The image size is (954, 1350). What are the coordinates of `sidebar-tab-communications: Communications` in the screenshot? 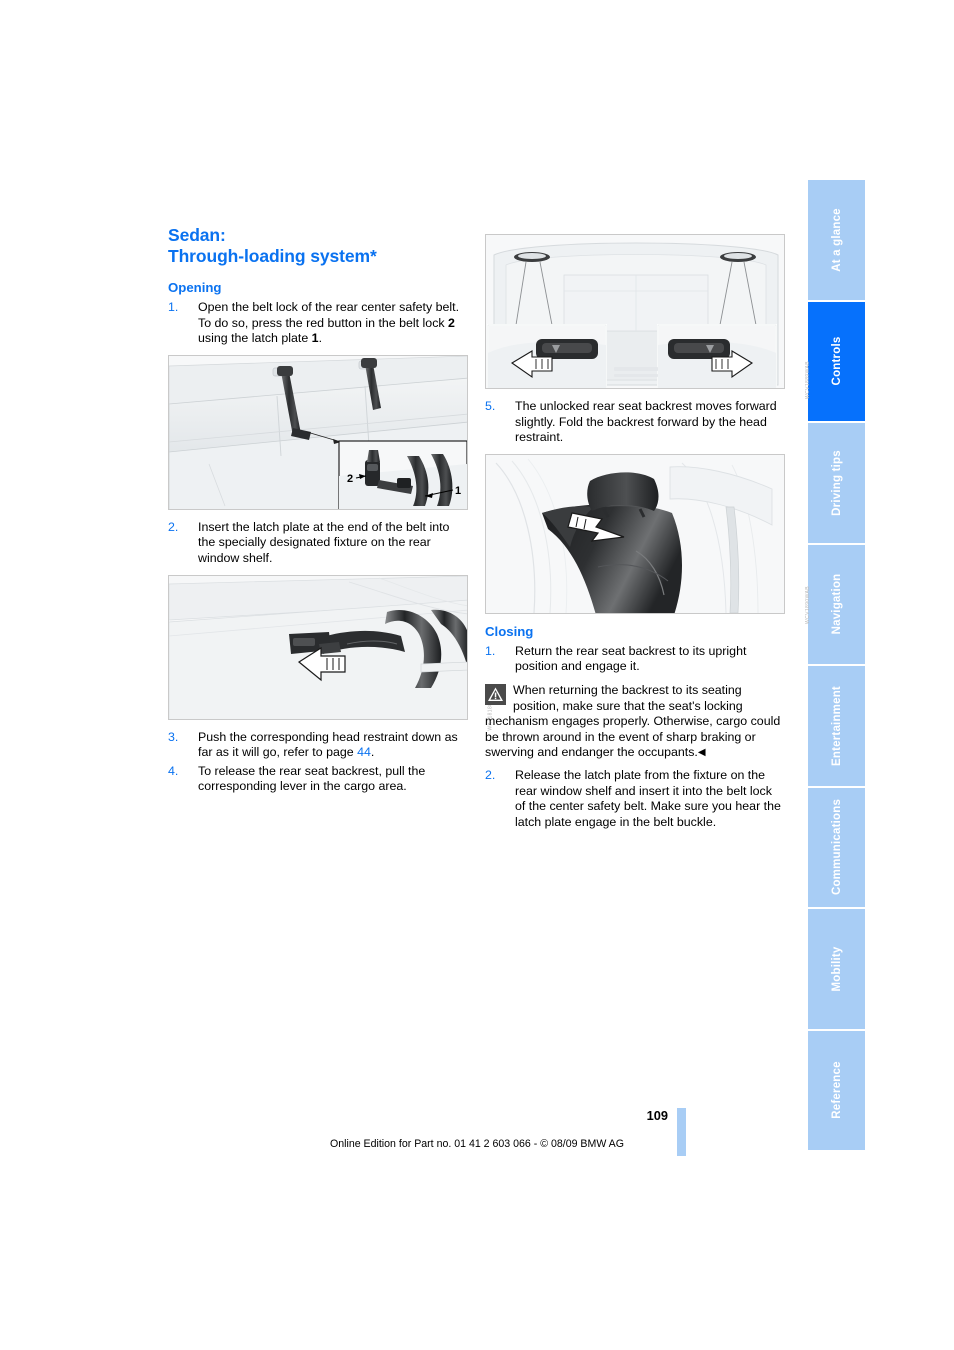 It's located at (836, 847).